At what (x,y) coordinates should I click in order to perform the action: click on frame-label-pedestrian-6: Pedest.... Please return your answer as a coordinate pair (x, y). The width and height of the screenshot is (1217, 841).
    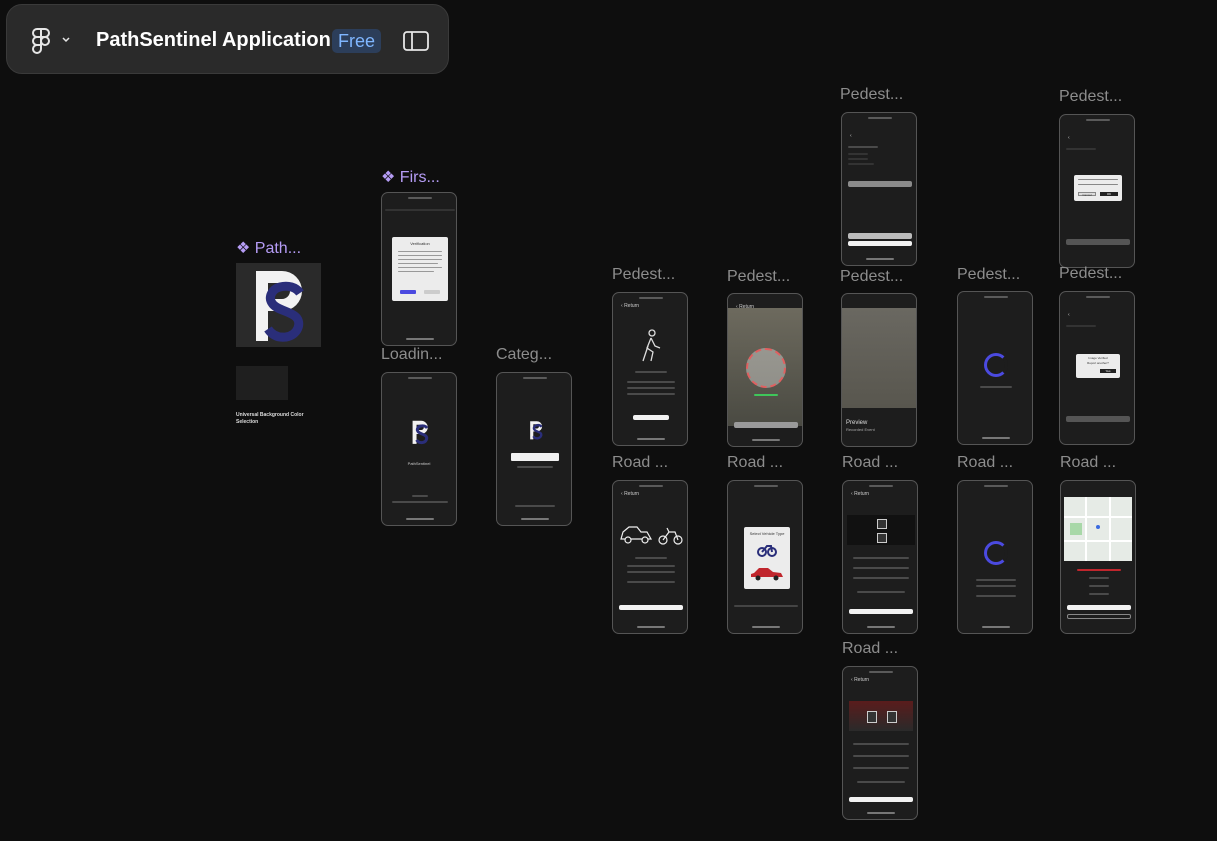
    Looking at the image, I should click on (1090, 97).